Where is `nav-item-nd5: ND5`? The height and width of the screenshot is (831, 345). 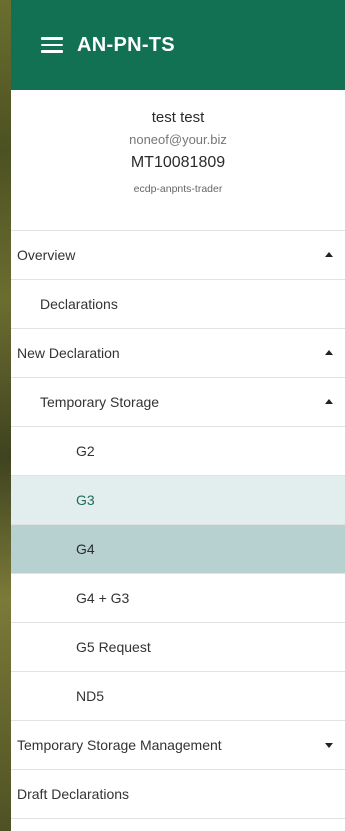 nav-item-nd5: ND5 is located at coordinates (178, 696).